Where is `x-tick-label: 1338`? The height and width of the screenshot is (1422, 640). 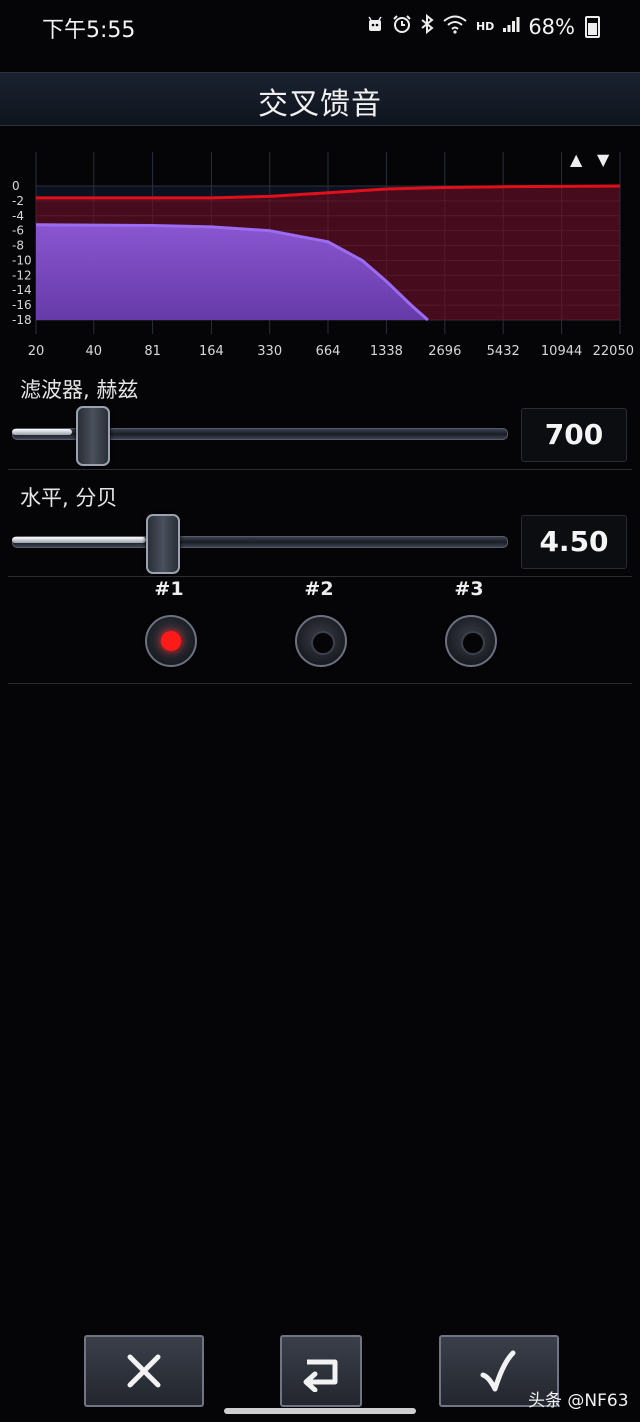 x-tick-label: 1338 is located at coordinates (386, 351).